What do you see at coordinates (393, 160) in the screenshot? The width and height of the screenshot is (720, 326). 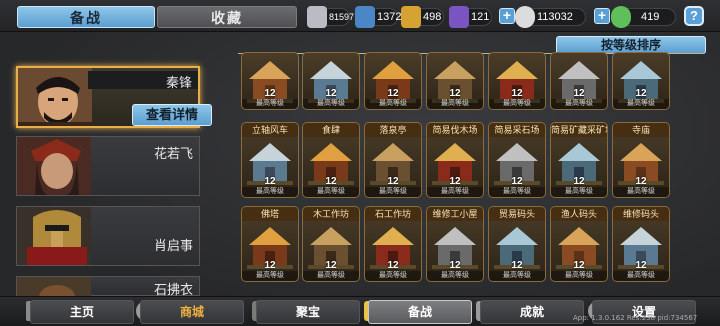 I see `building-card: 落泉亭 12 最高等级` at bounding box center [393, 160].